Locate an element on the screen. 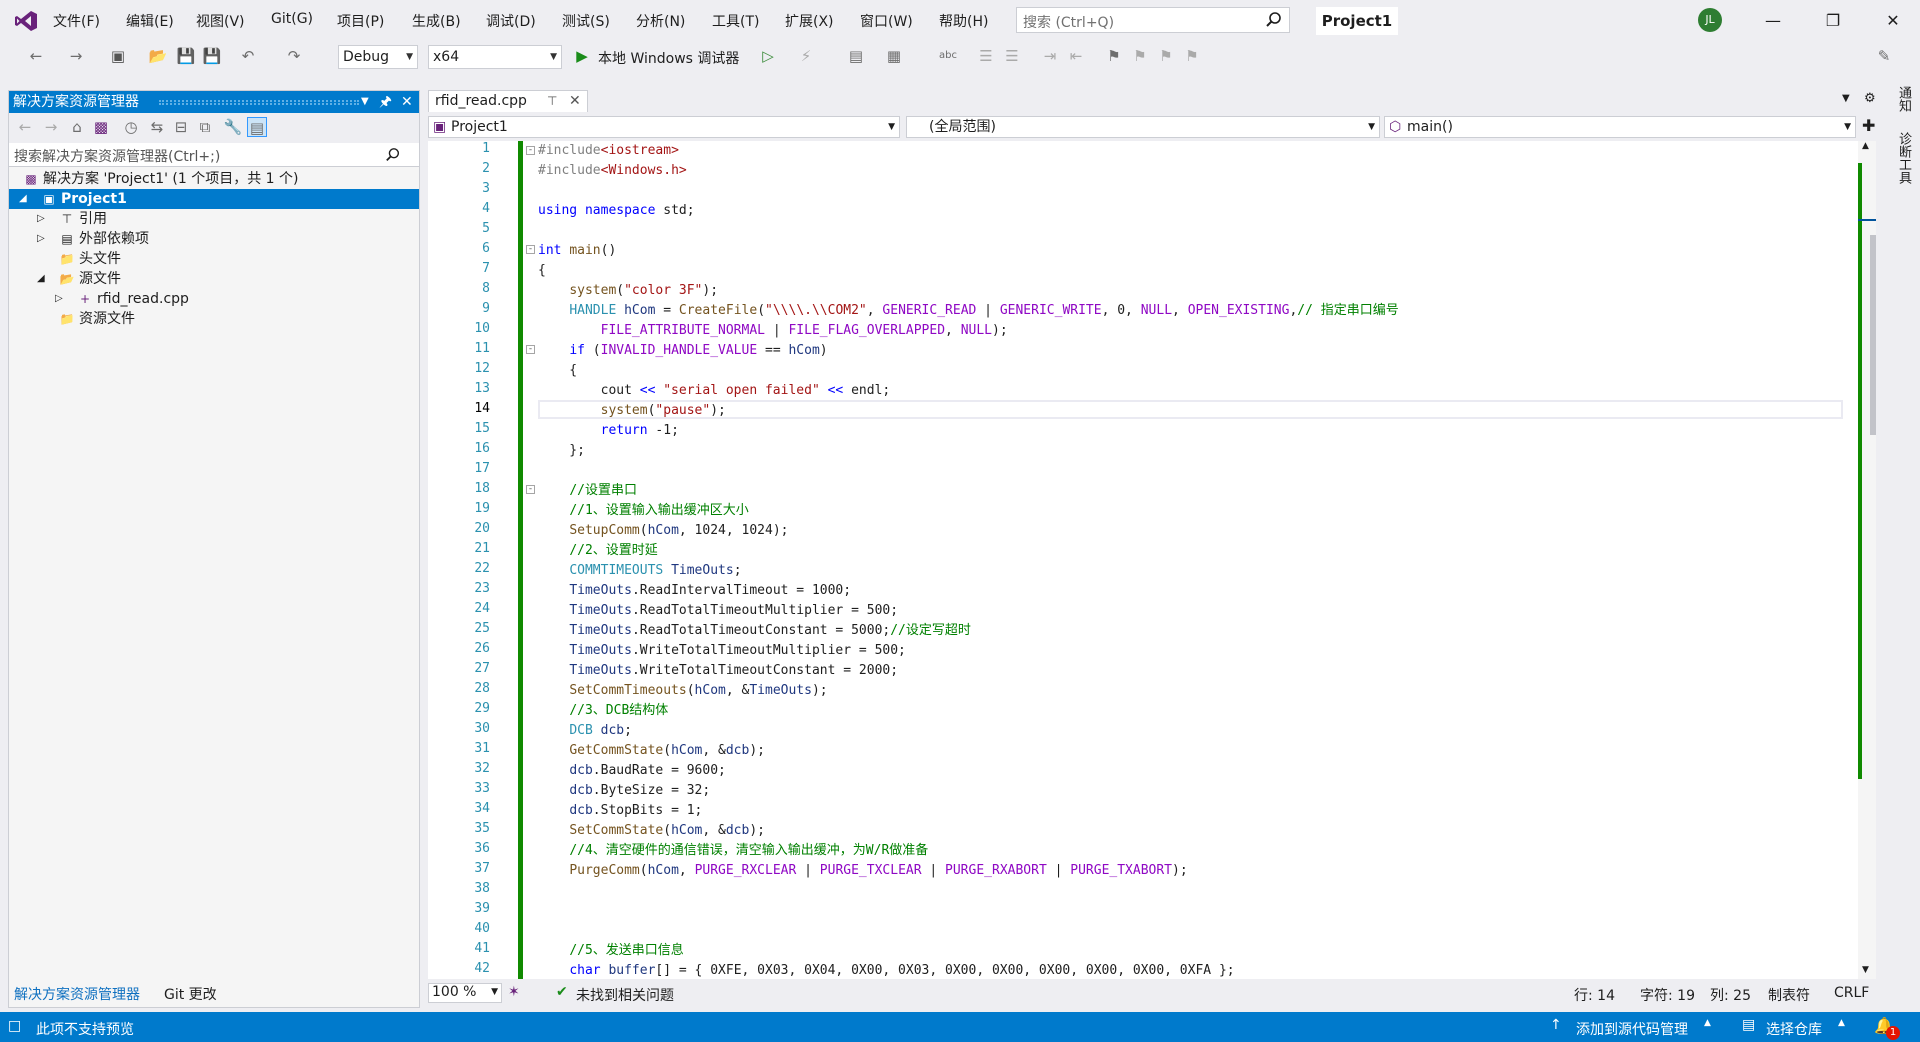 The height and width of the screenshot is (1042, 1920). scroll-thumb is located at coordinates (1873, 335).